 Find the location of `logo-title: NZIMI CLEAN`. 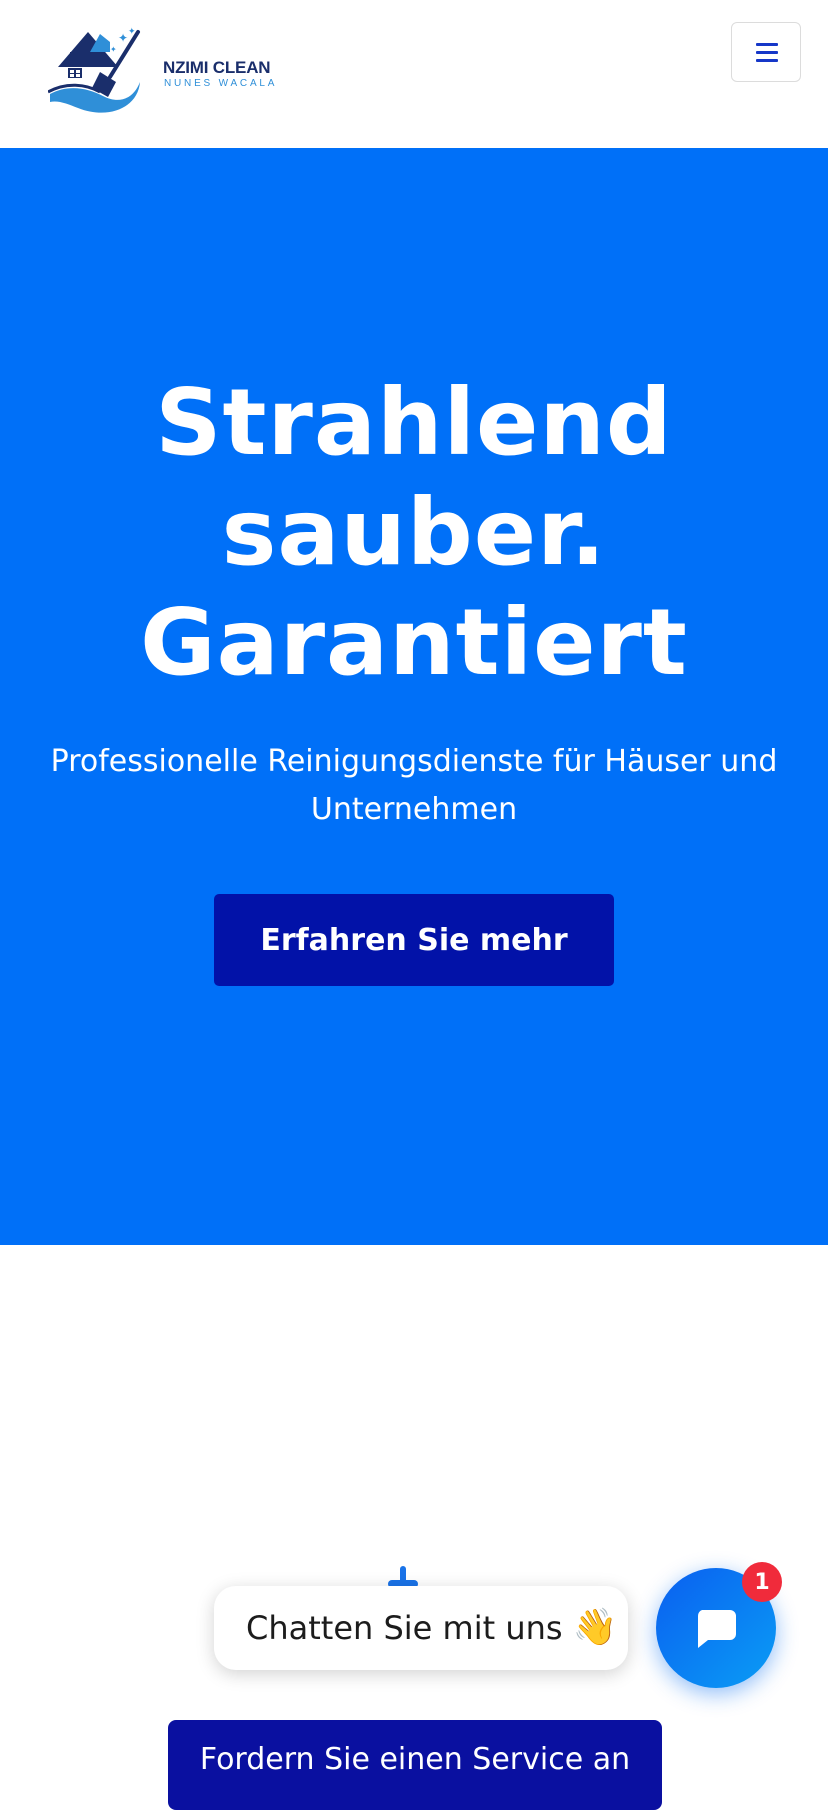

logo-title: NZIMI CLEAN is located at coordinates (217, 67).